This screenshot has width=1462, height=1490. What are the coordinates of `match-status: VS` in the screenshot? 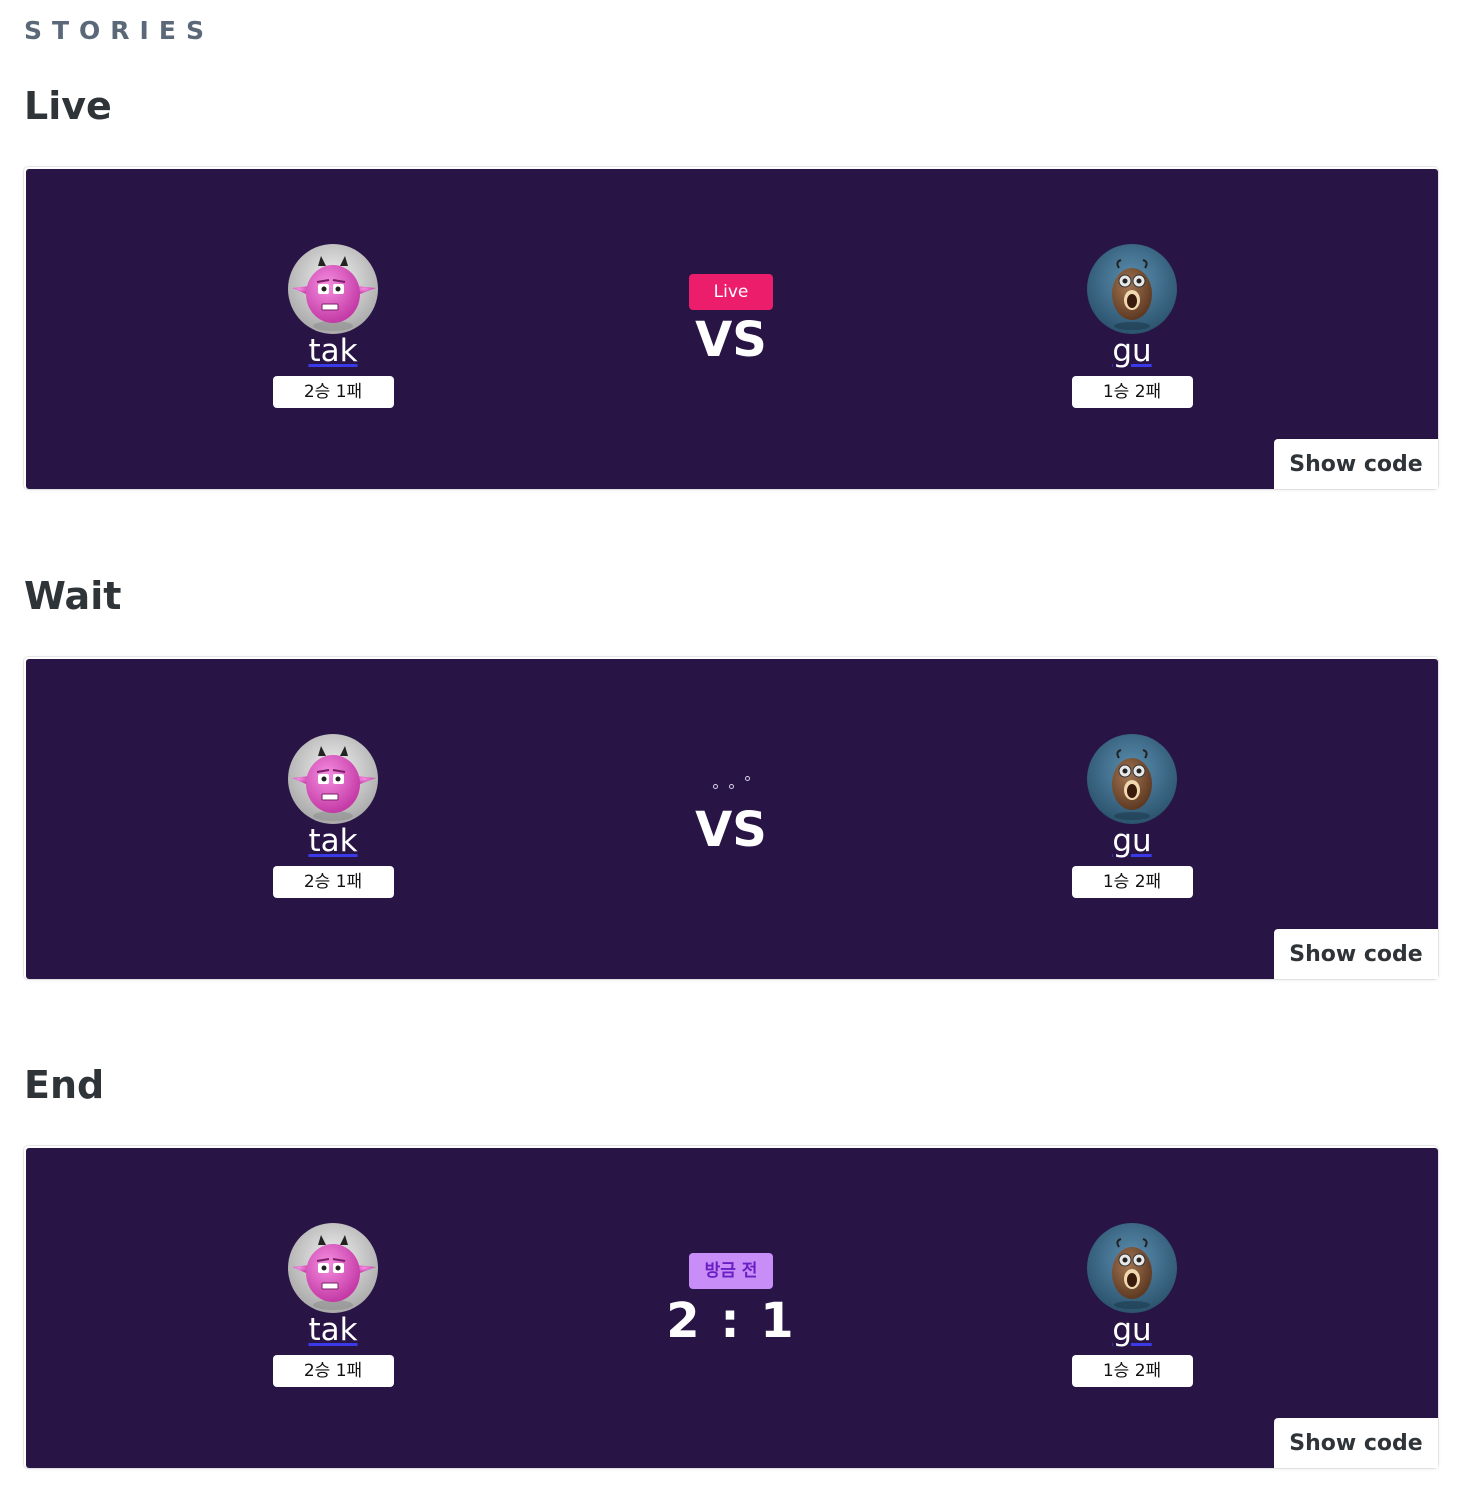 It's located at (731, 811).